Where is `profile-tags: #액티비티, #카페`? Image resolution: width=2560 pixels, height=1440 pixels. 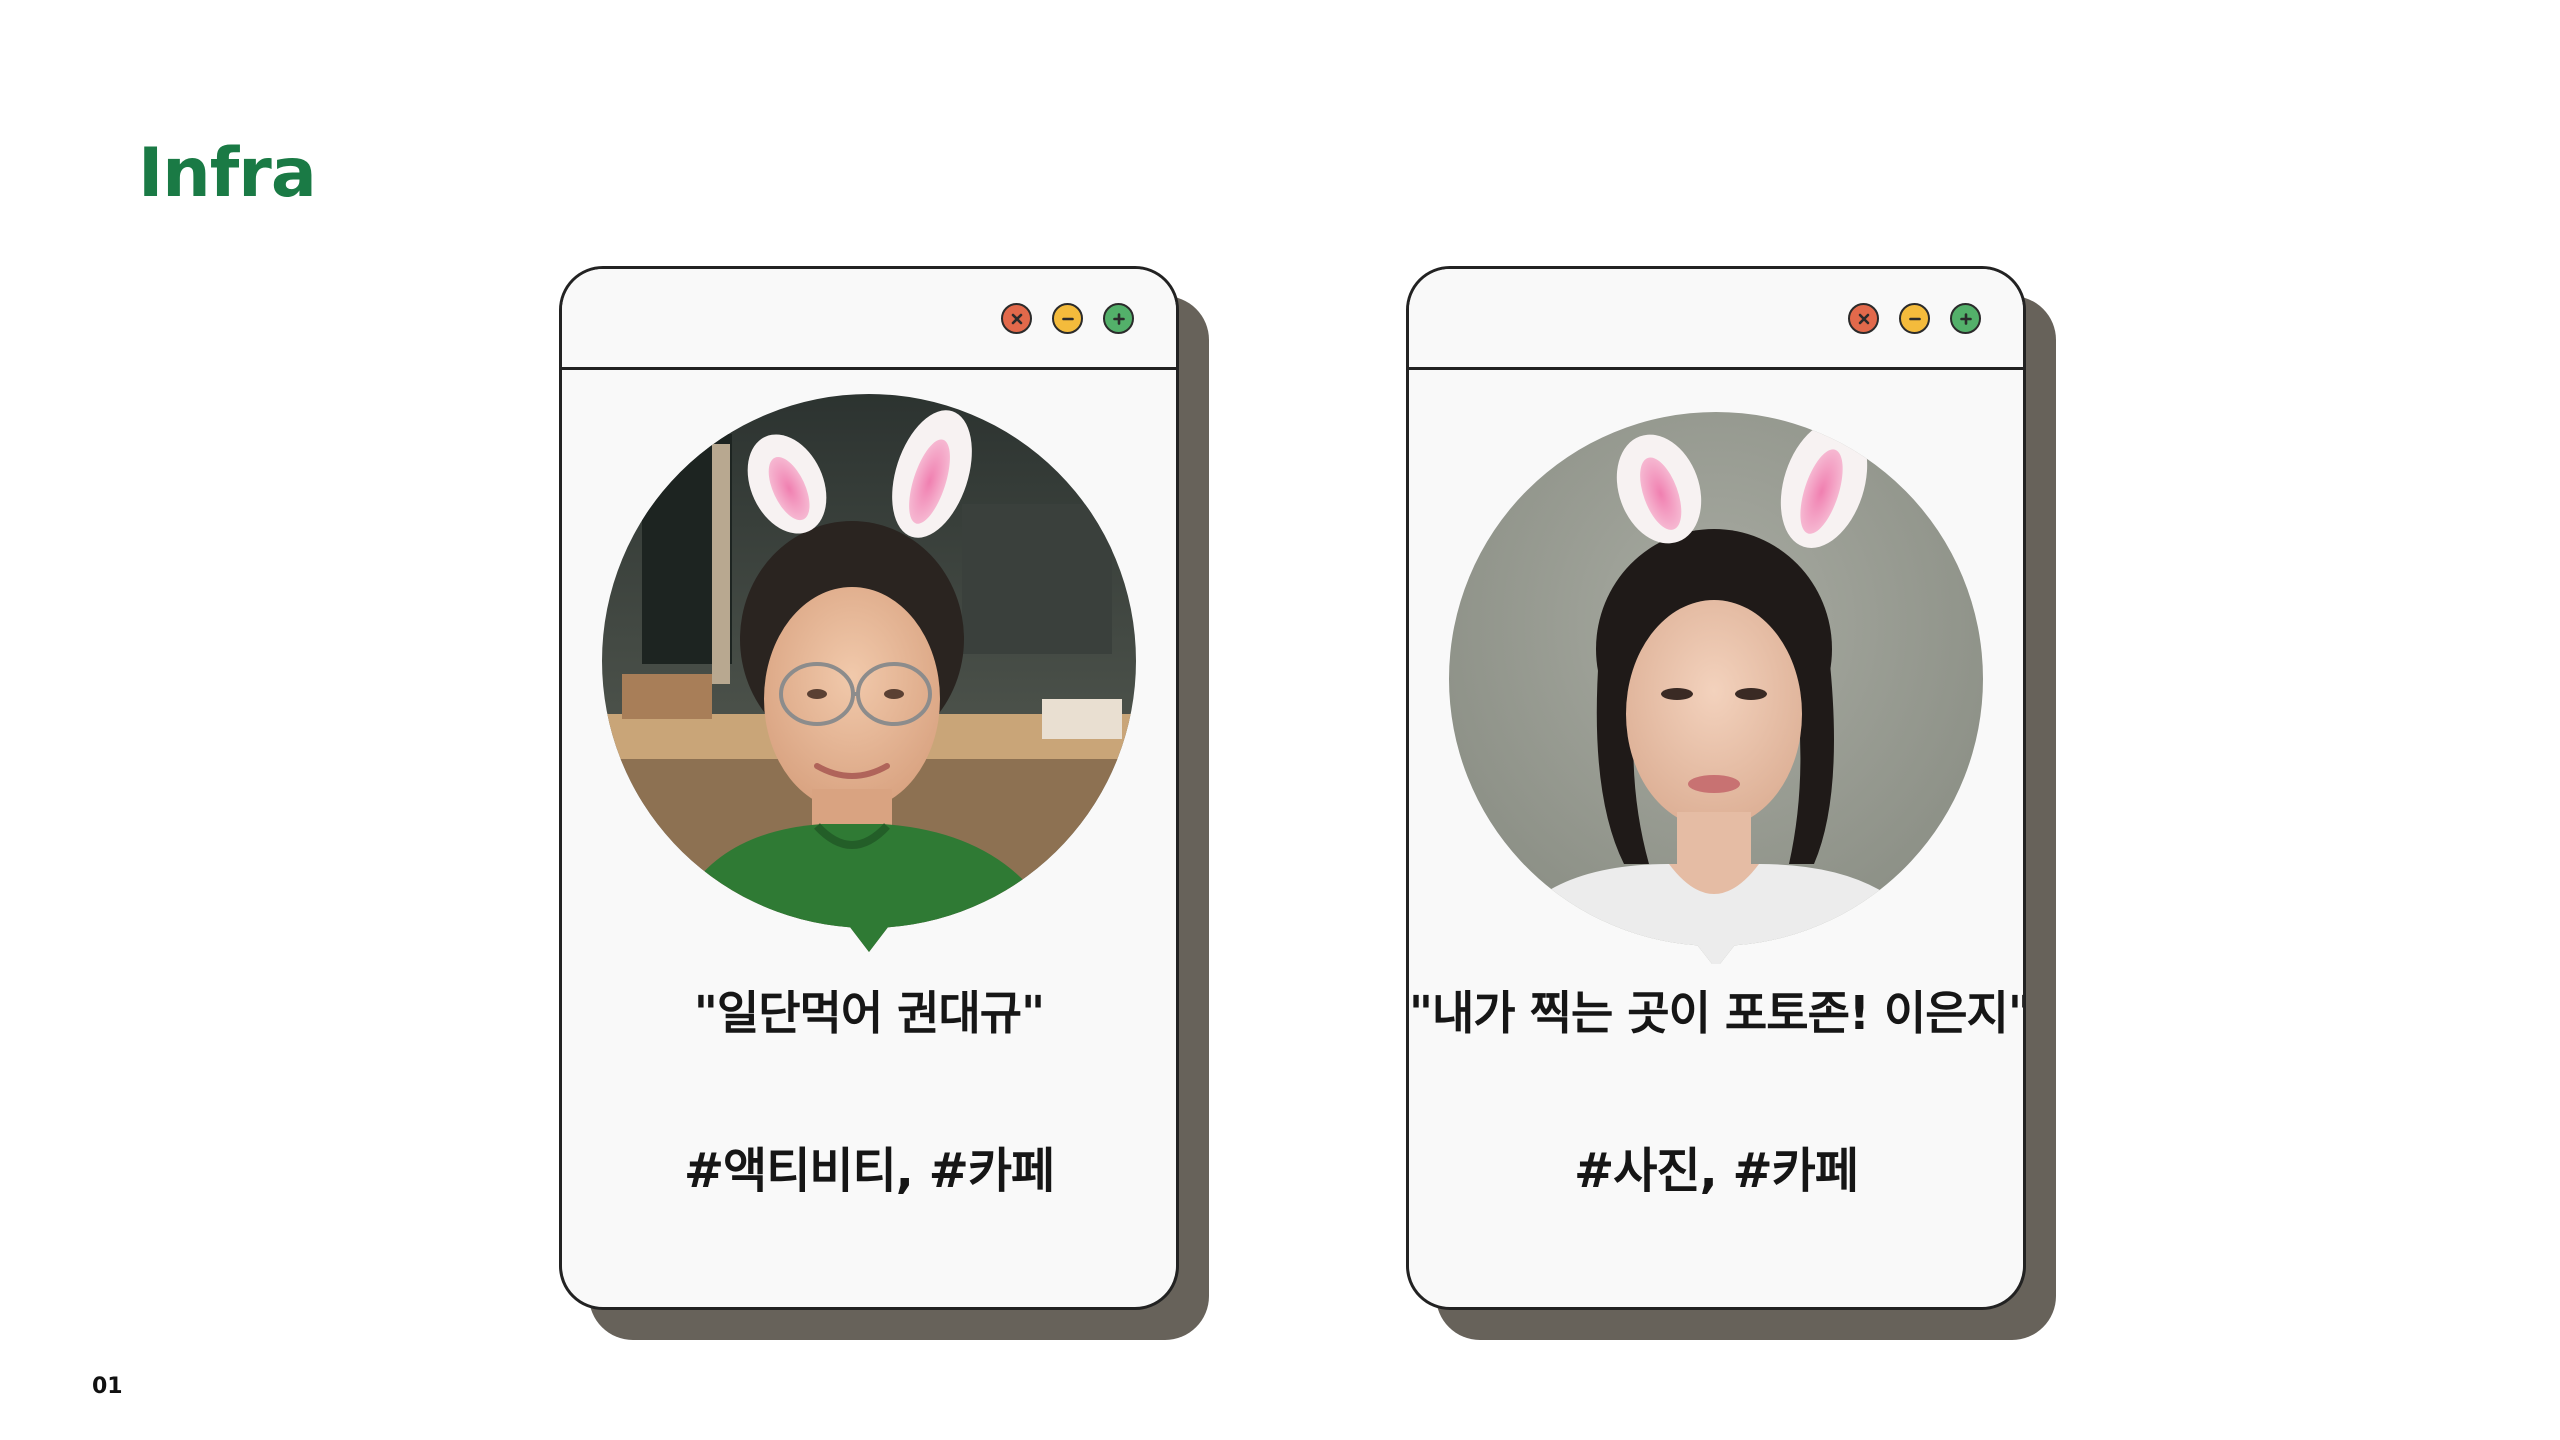 profile-tags: #액티비티, #카페 is located at coordinates (869, 1171).